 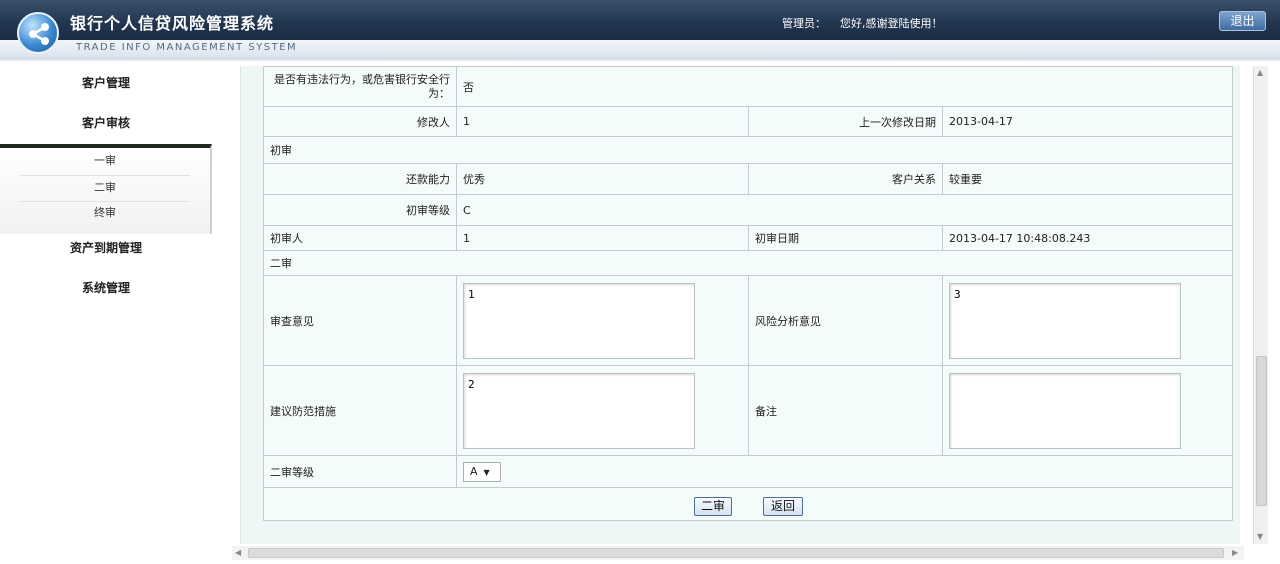 I want to click on table-row: 二审, so click(x=748, y=263).